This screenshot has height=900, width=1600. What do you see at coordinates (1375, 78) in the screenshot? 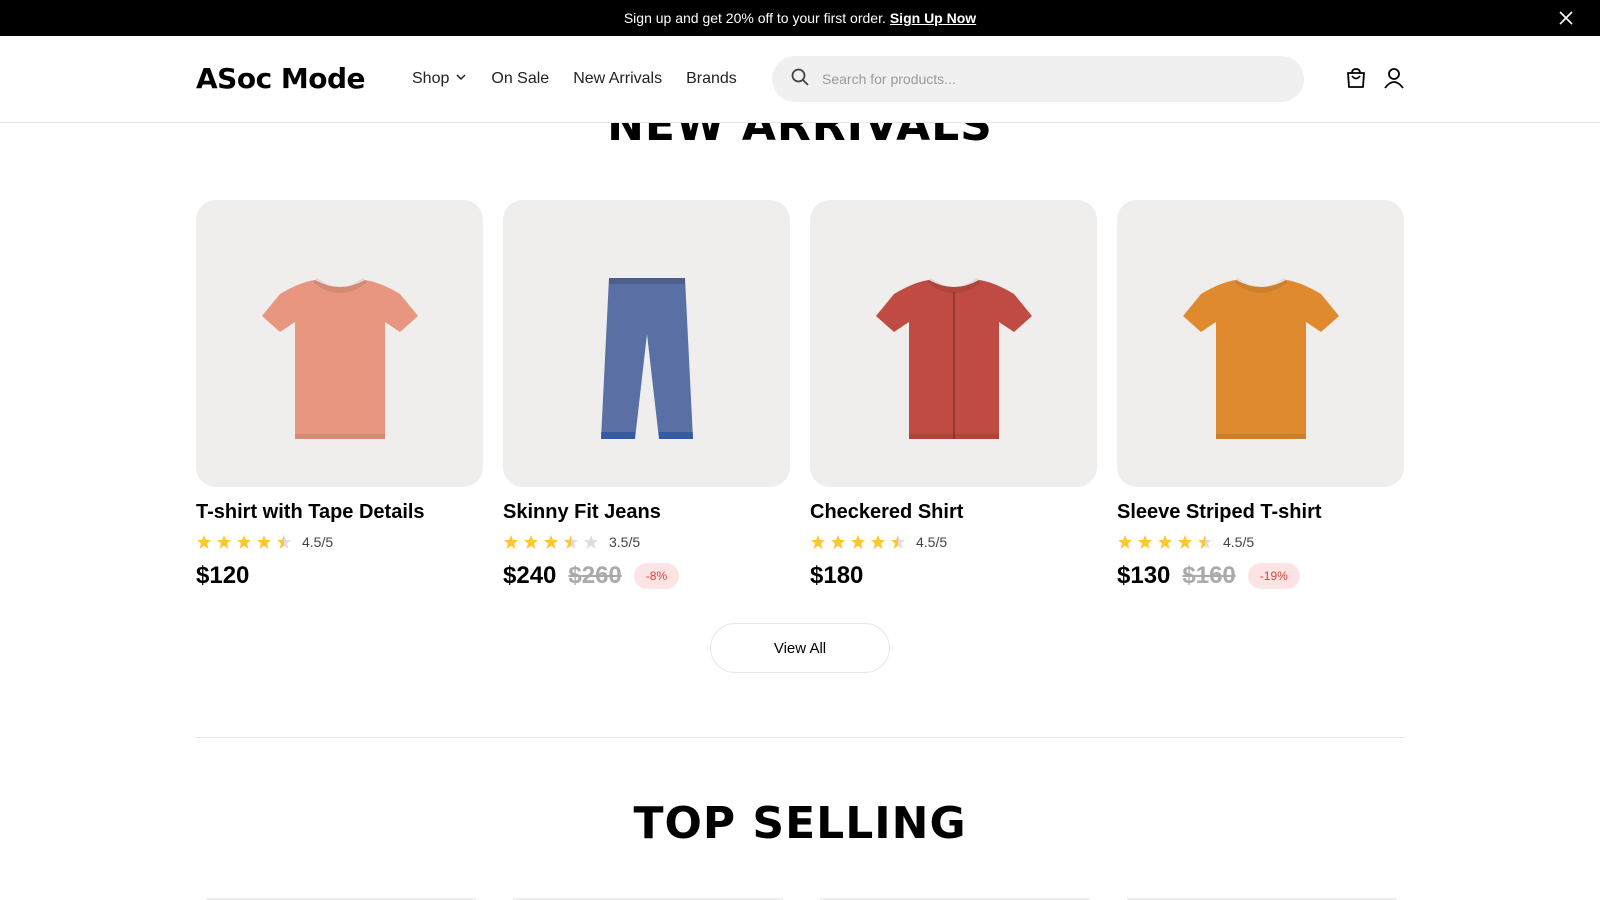
I see `nav-icons` at bounding box center [1375, 78].